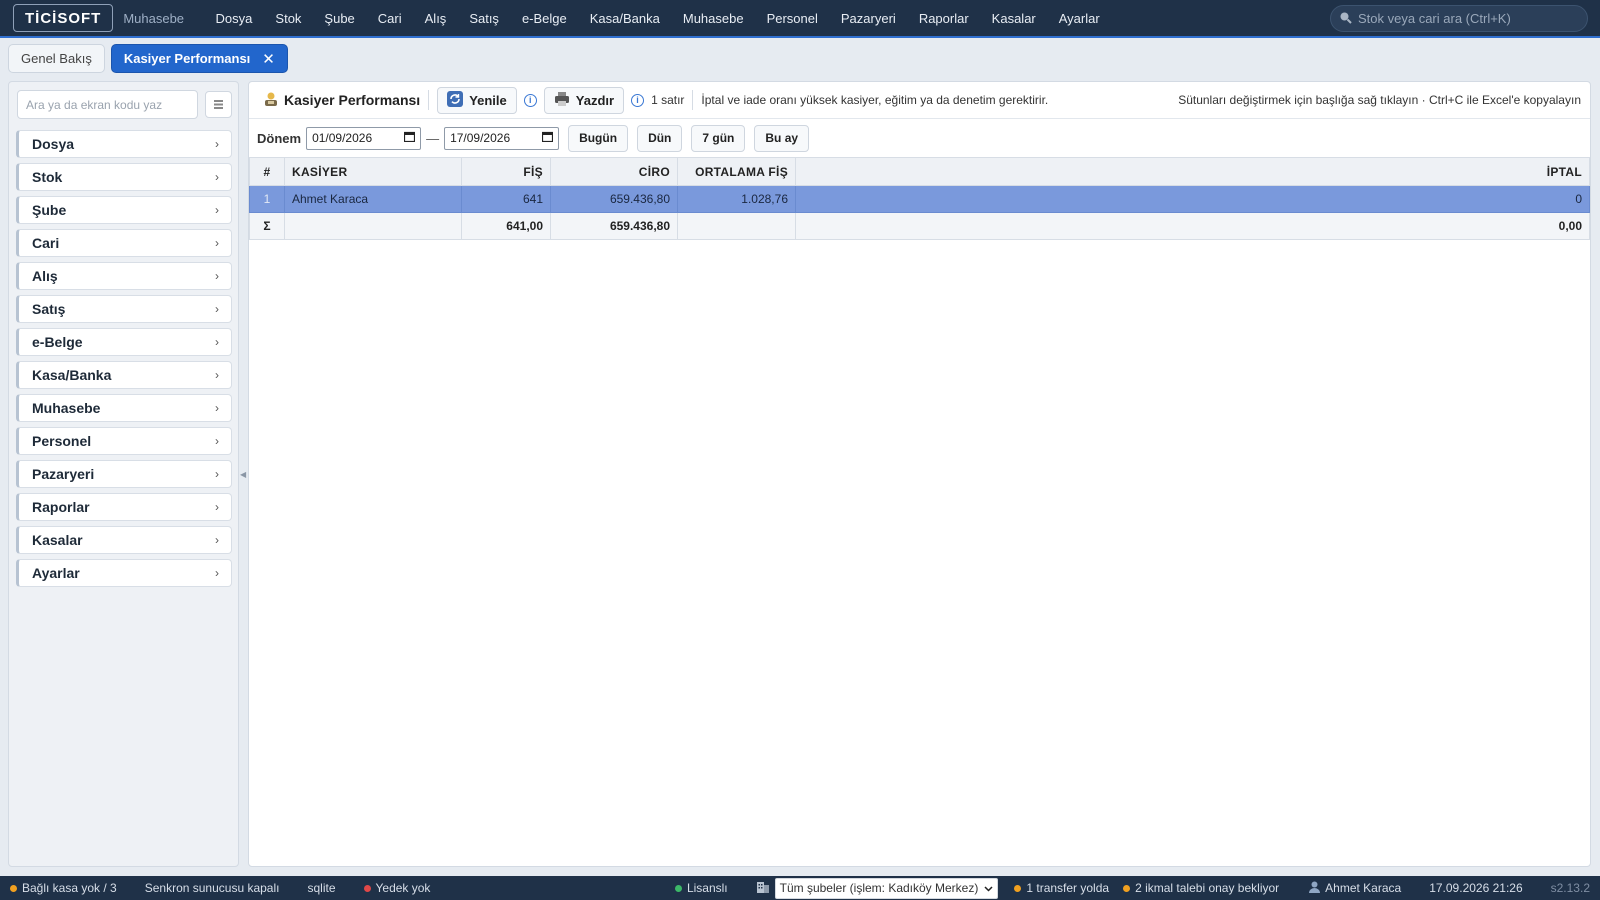 The height and width of the screenshot is (900, 1600). Describe the element at coordinates (477, 100) in the screenshot. I see `refresh-button: Yenile` at that location.